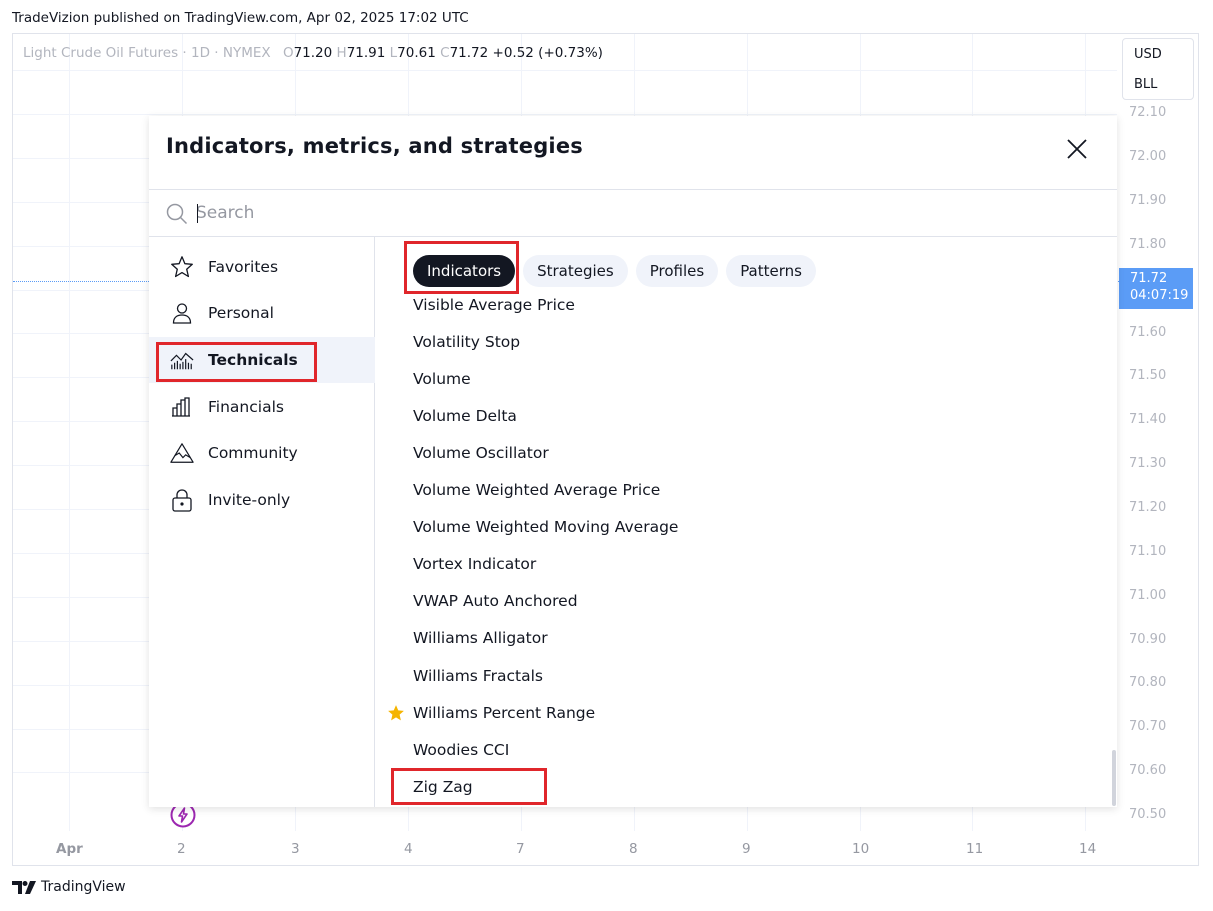 This screenshot has width=1213, height=911. Describe the element at coordinates (1114, 778) in the screenshot. I see `scrollbar` at that location.